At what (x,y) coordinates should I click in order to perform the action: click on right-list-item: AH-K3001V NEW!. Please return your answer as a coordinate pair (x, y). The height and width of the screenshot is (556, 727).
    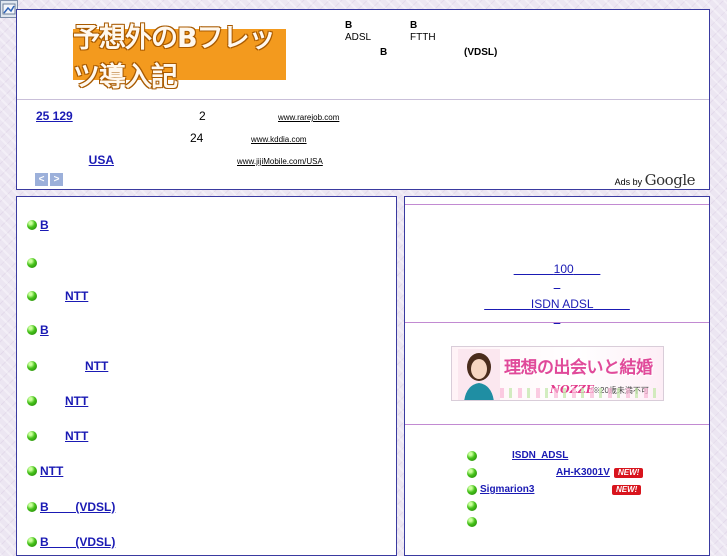
    Looking at the image, I should click on (555, 472).